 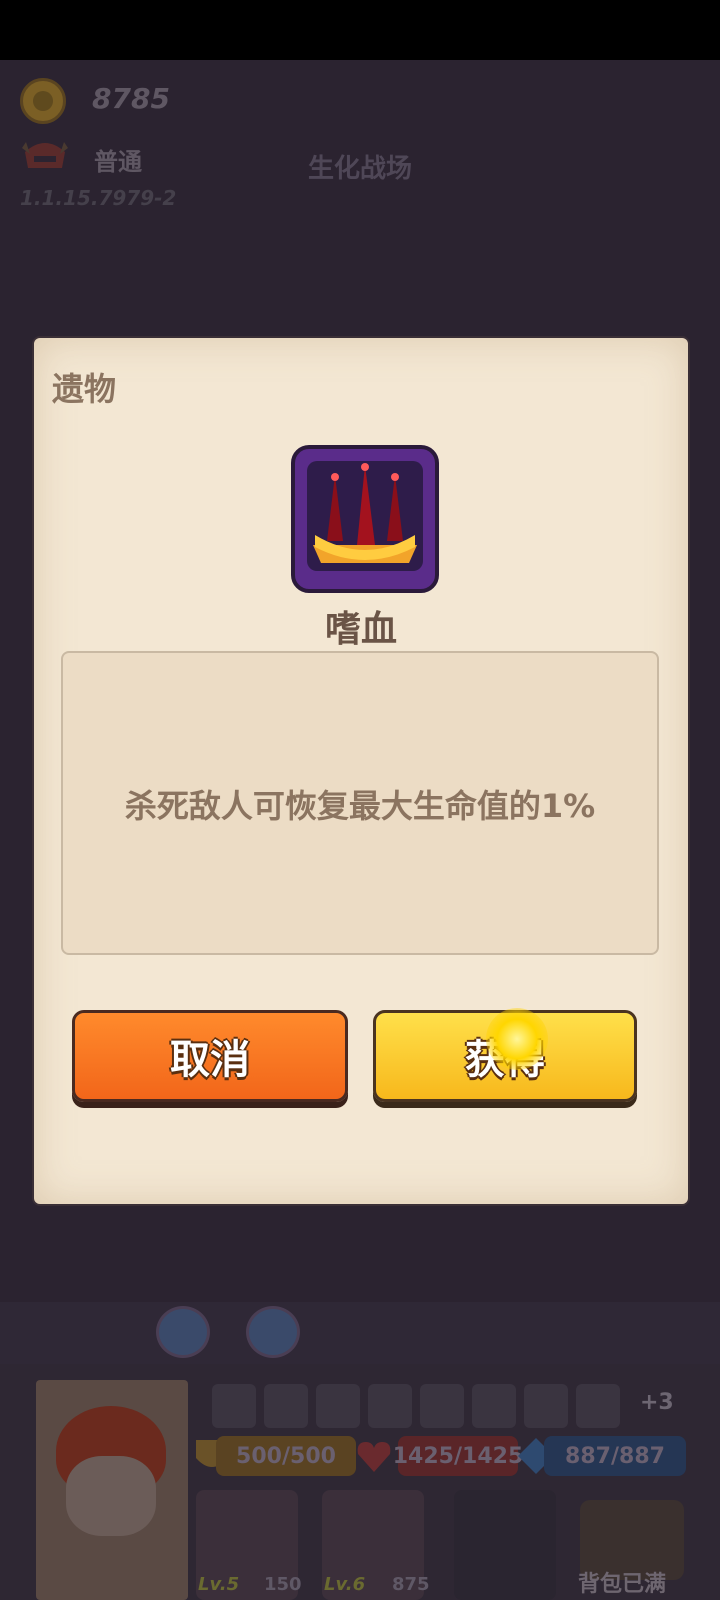 What do you see at coordinates (210, 1056) in the screenshot?
I see `cancel-button: 取消` at bounding box center [210, 1056].